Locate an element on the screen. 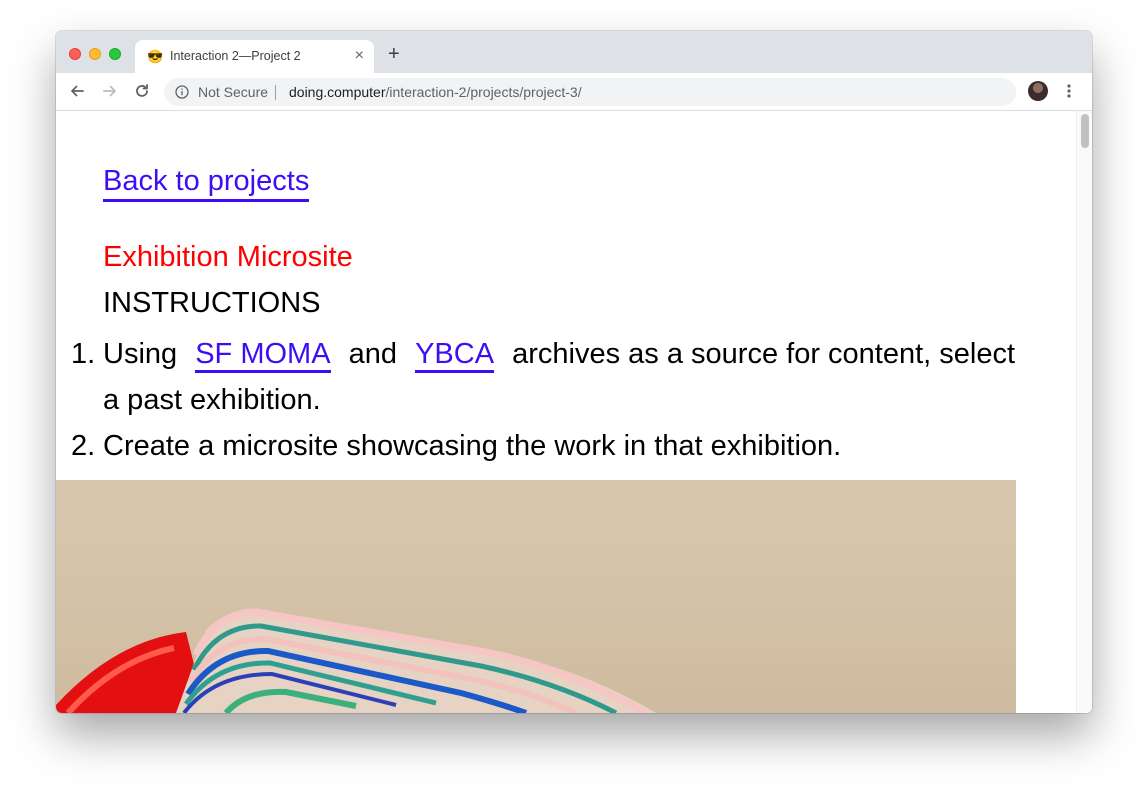 This screenshot has width=1148, height=793. list-text: and is located at coordinates (373, 354).